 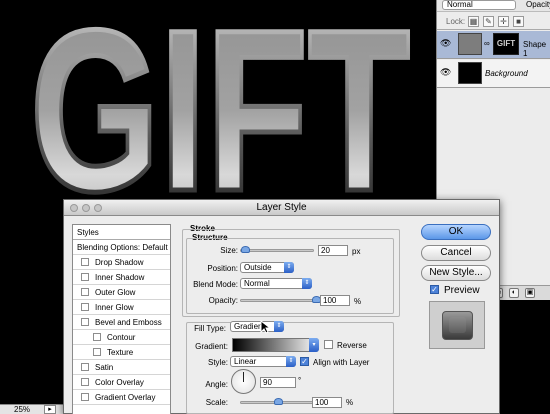 I want to click on style-item: Inner Shadow, so click(x=121, y=277).